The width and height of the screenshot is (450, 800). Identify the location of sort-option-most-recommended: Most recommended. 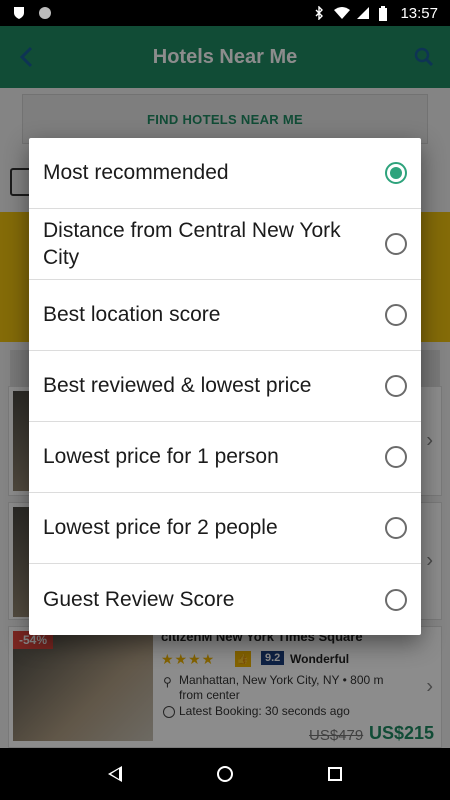
(225, 173).